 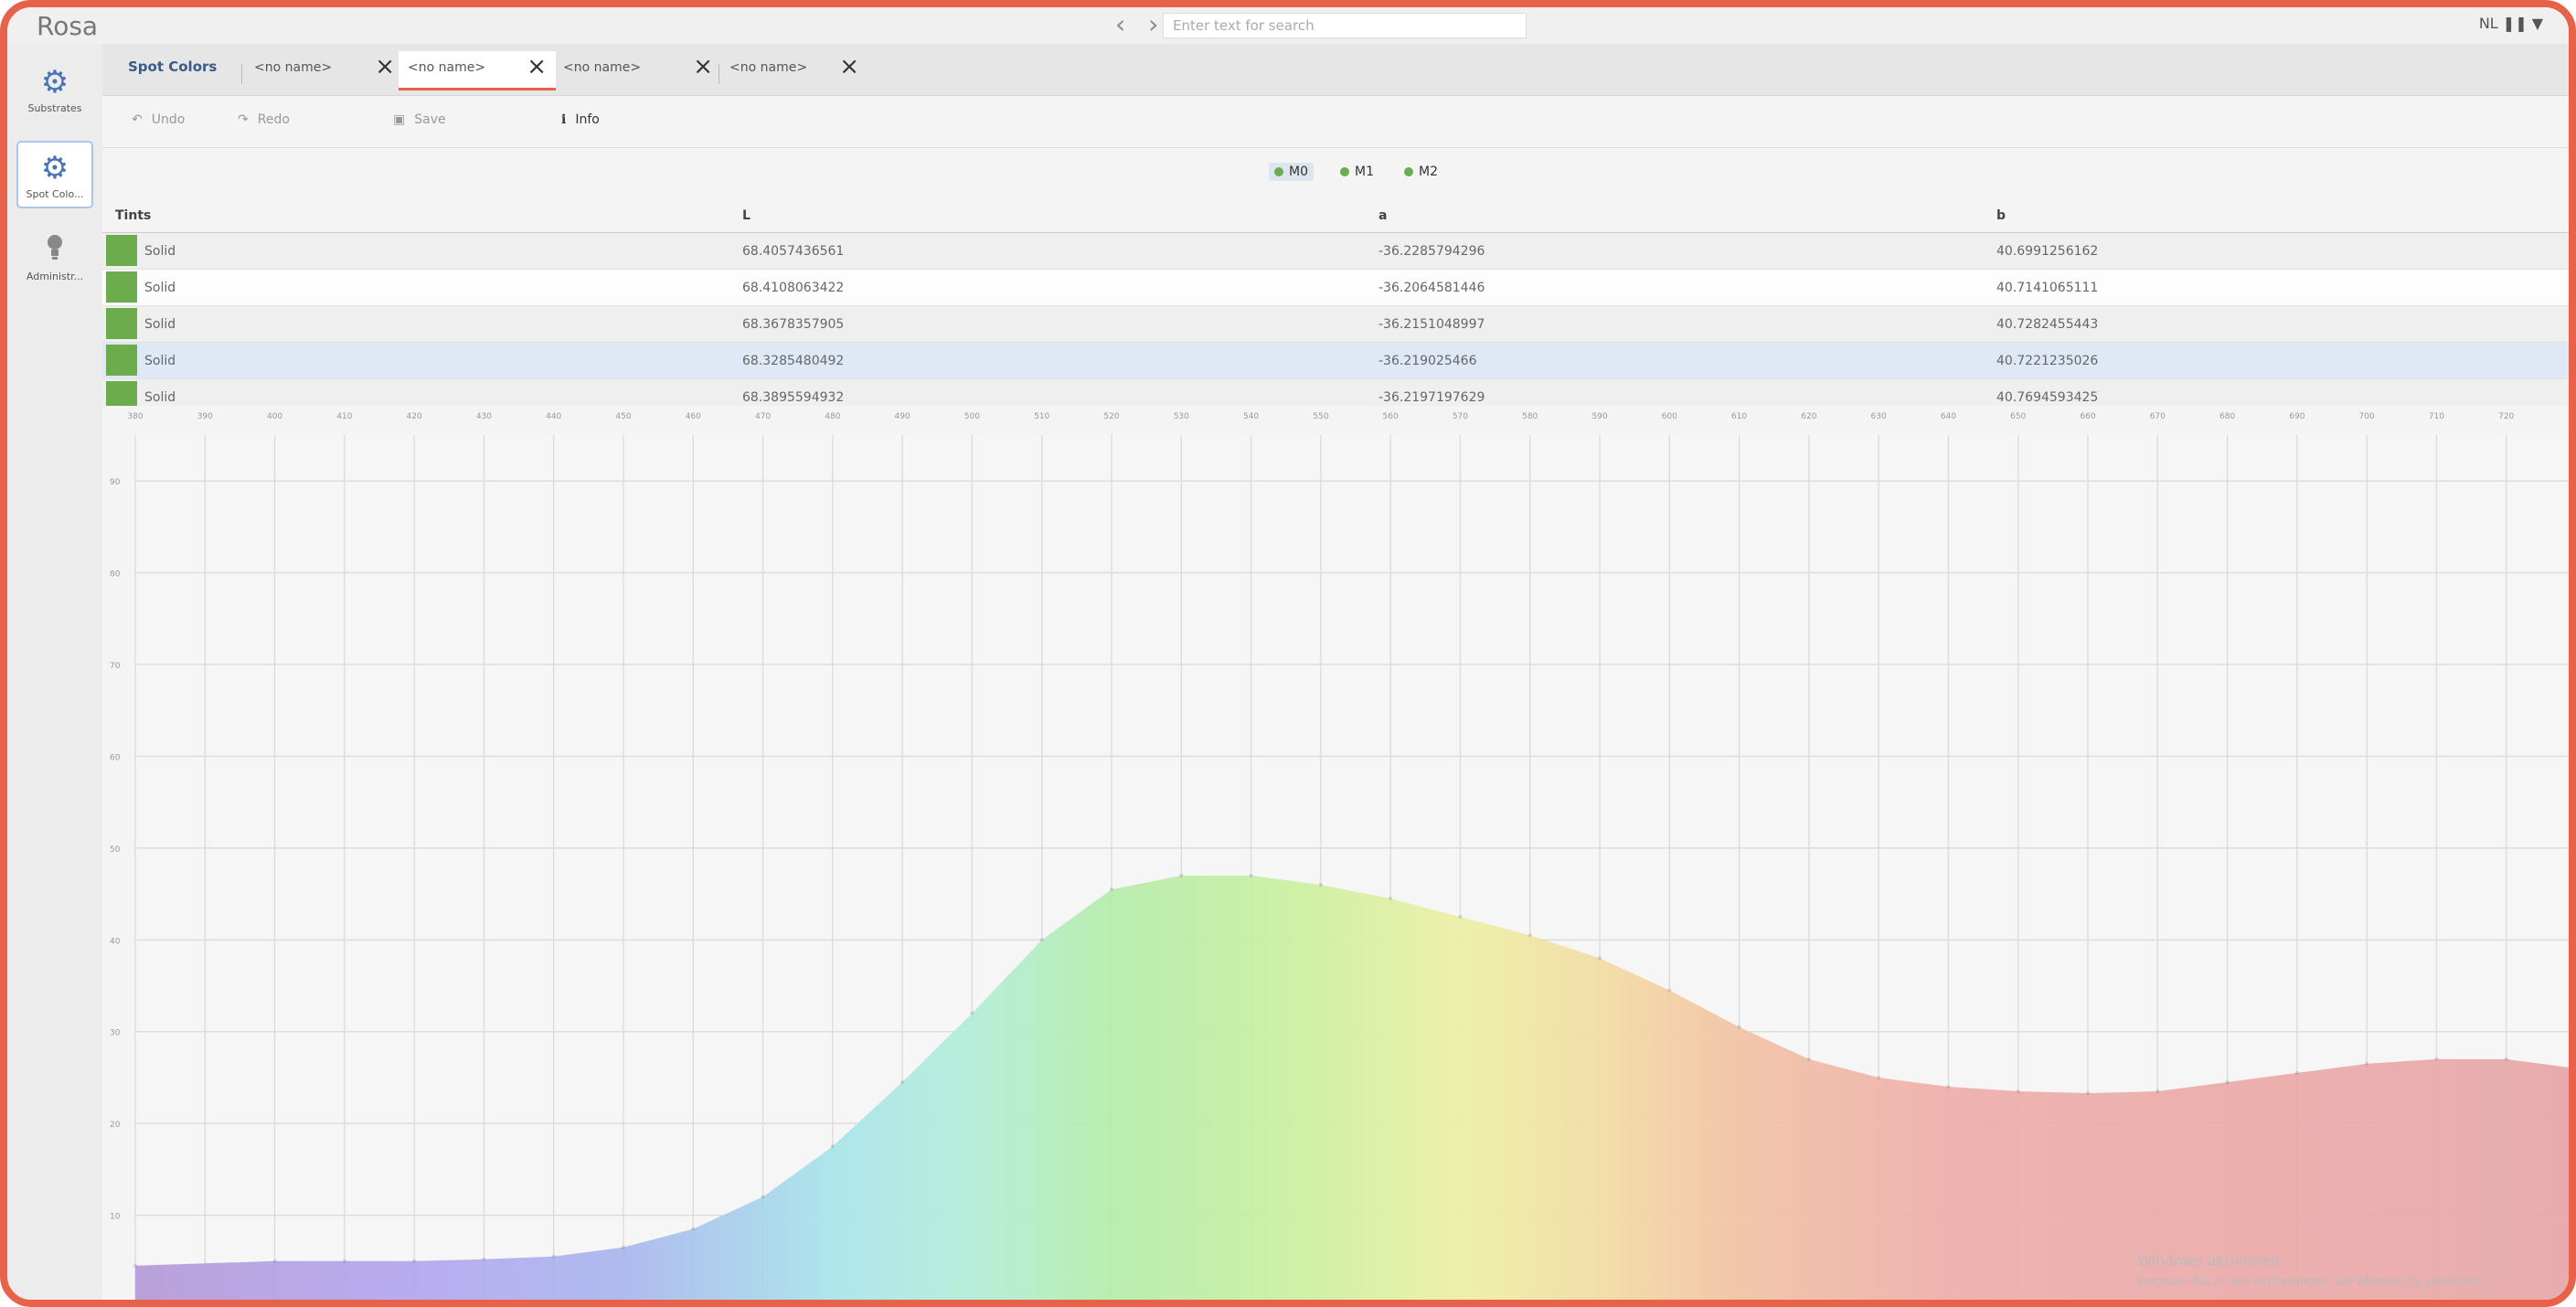 I want to click on x-tick-label: 380, so click(x=135, y=416).